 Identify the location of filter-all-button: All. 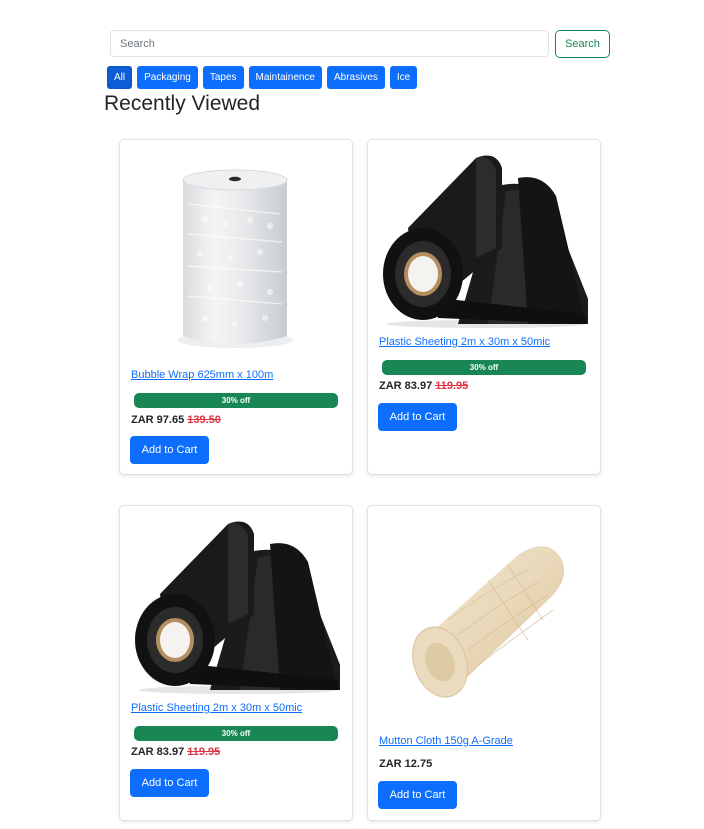
(120, 77).